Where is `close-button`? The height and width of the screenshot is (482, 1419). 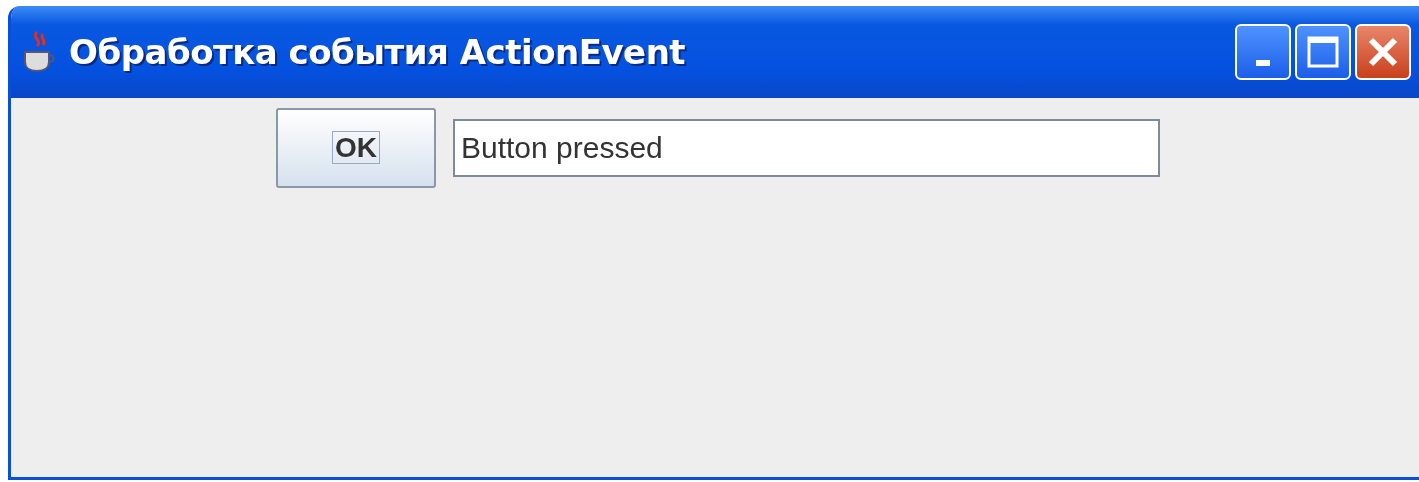
close-button is located at coordinates (1383, 52).